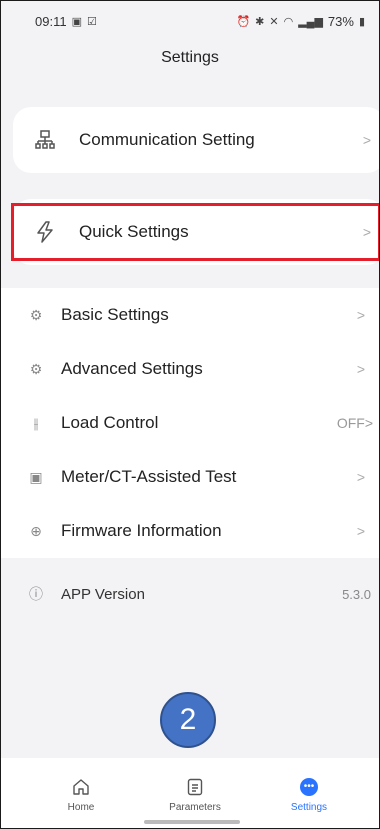 The image size is (380, 829). Describe the element at coordinates (309, 807) in the screenshot. I see `tab-settings-label: Settings` at that location.